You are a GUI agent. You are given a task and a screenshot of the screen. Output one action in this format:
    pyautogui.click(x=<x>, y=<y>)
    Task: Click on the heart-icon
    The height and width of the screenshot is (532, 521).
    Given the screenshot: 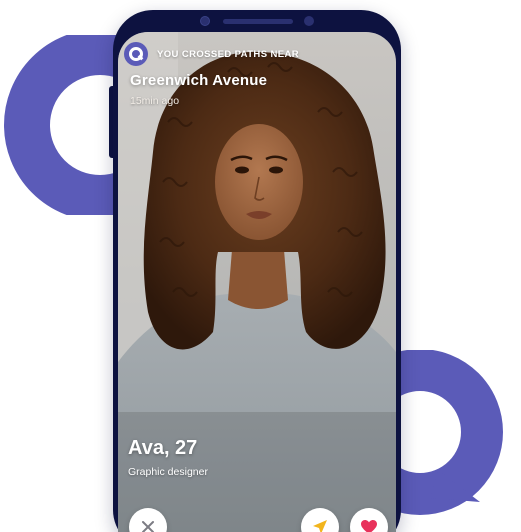 What is the action you would take?
    pyautogui.click(x=369, y=526)
    